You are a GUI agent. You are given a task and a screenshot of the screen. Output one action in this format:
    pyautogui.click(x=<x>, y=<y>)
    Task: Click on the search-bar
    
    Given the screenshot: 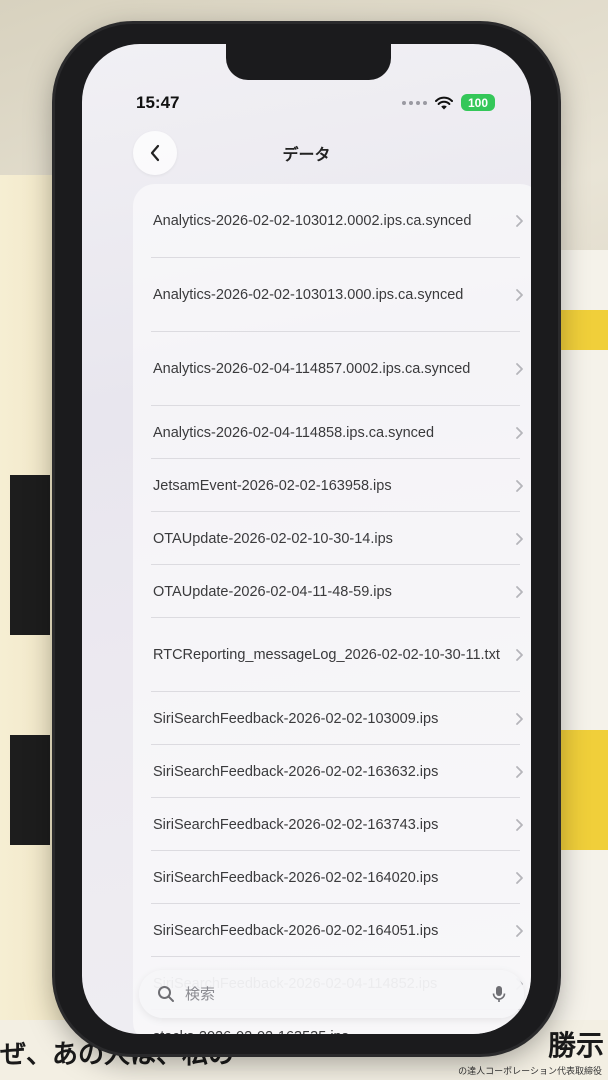 What is the action you would take?
    pyautogui.click(x=331, y=994)
    